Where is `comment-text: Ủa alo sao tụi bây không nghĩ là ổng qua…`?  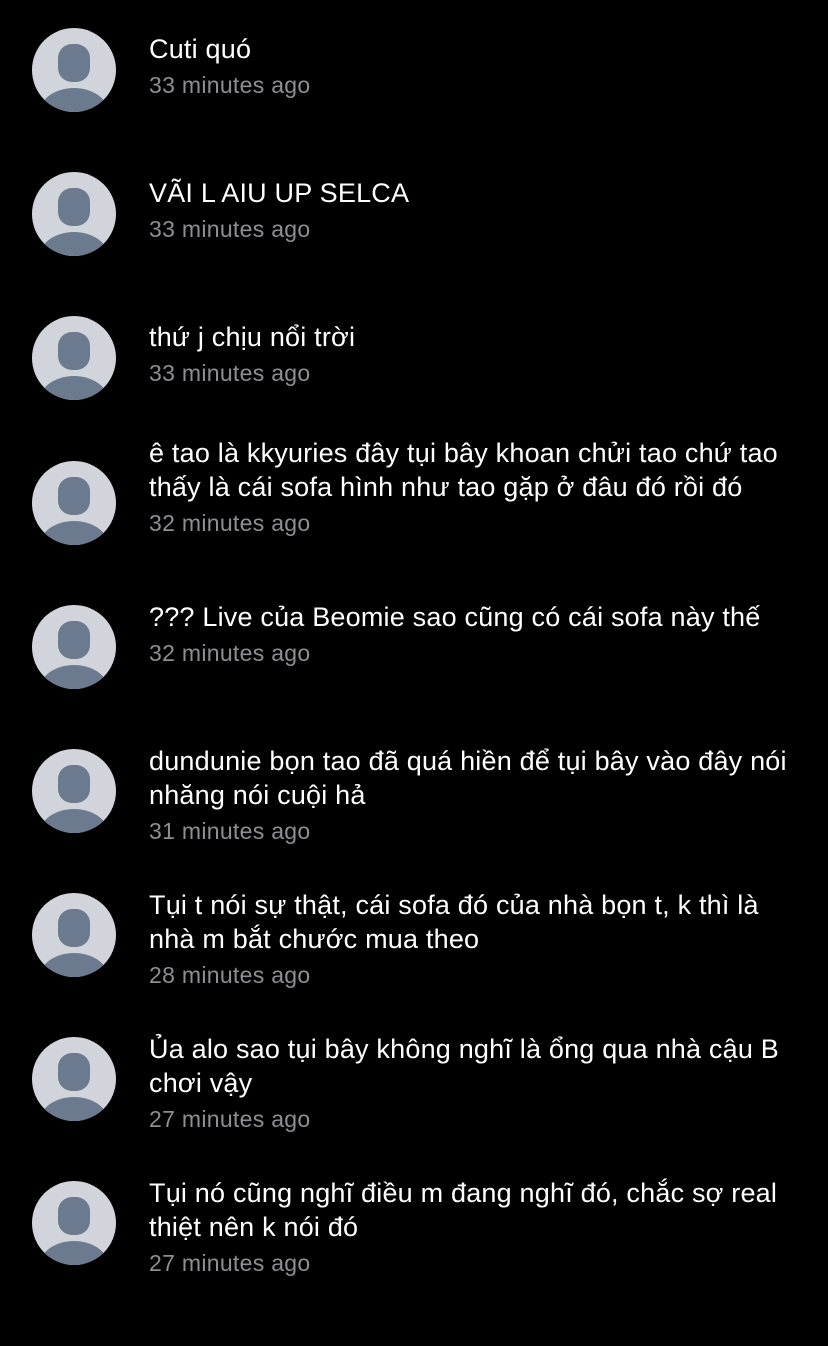
comment-text: Ủa alo sao tụi bây không nghĩ là ổng qua… is located at coordinates (464, 1066).